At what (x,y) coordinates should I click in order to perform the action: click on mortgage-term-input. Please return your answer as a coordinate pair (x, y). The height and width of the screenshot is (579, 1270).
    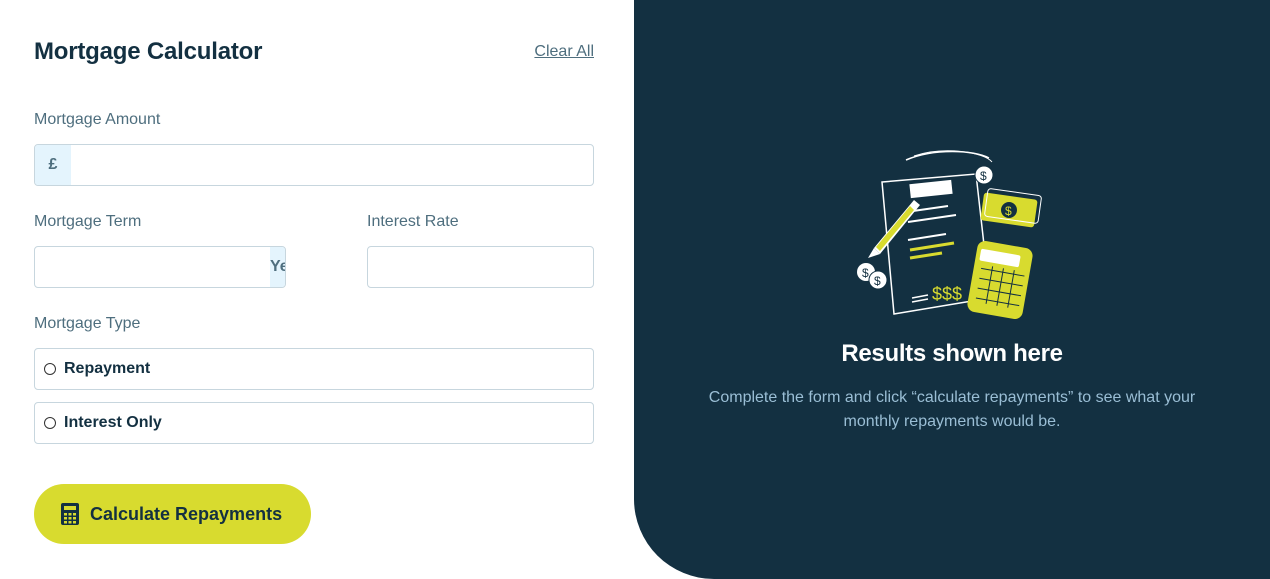
    Looking at the image, I should click on (152, 267).